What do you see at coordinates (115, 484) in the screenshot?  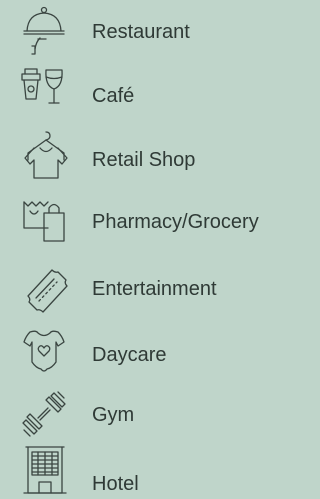 I see `category-label: Hotel` at bounding box center [115, 484].